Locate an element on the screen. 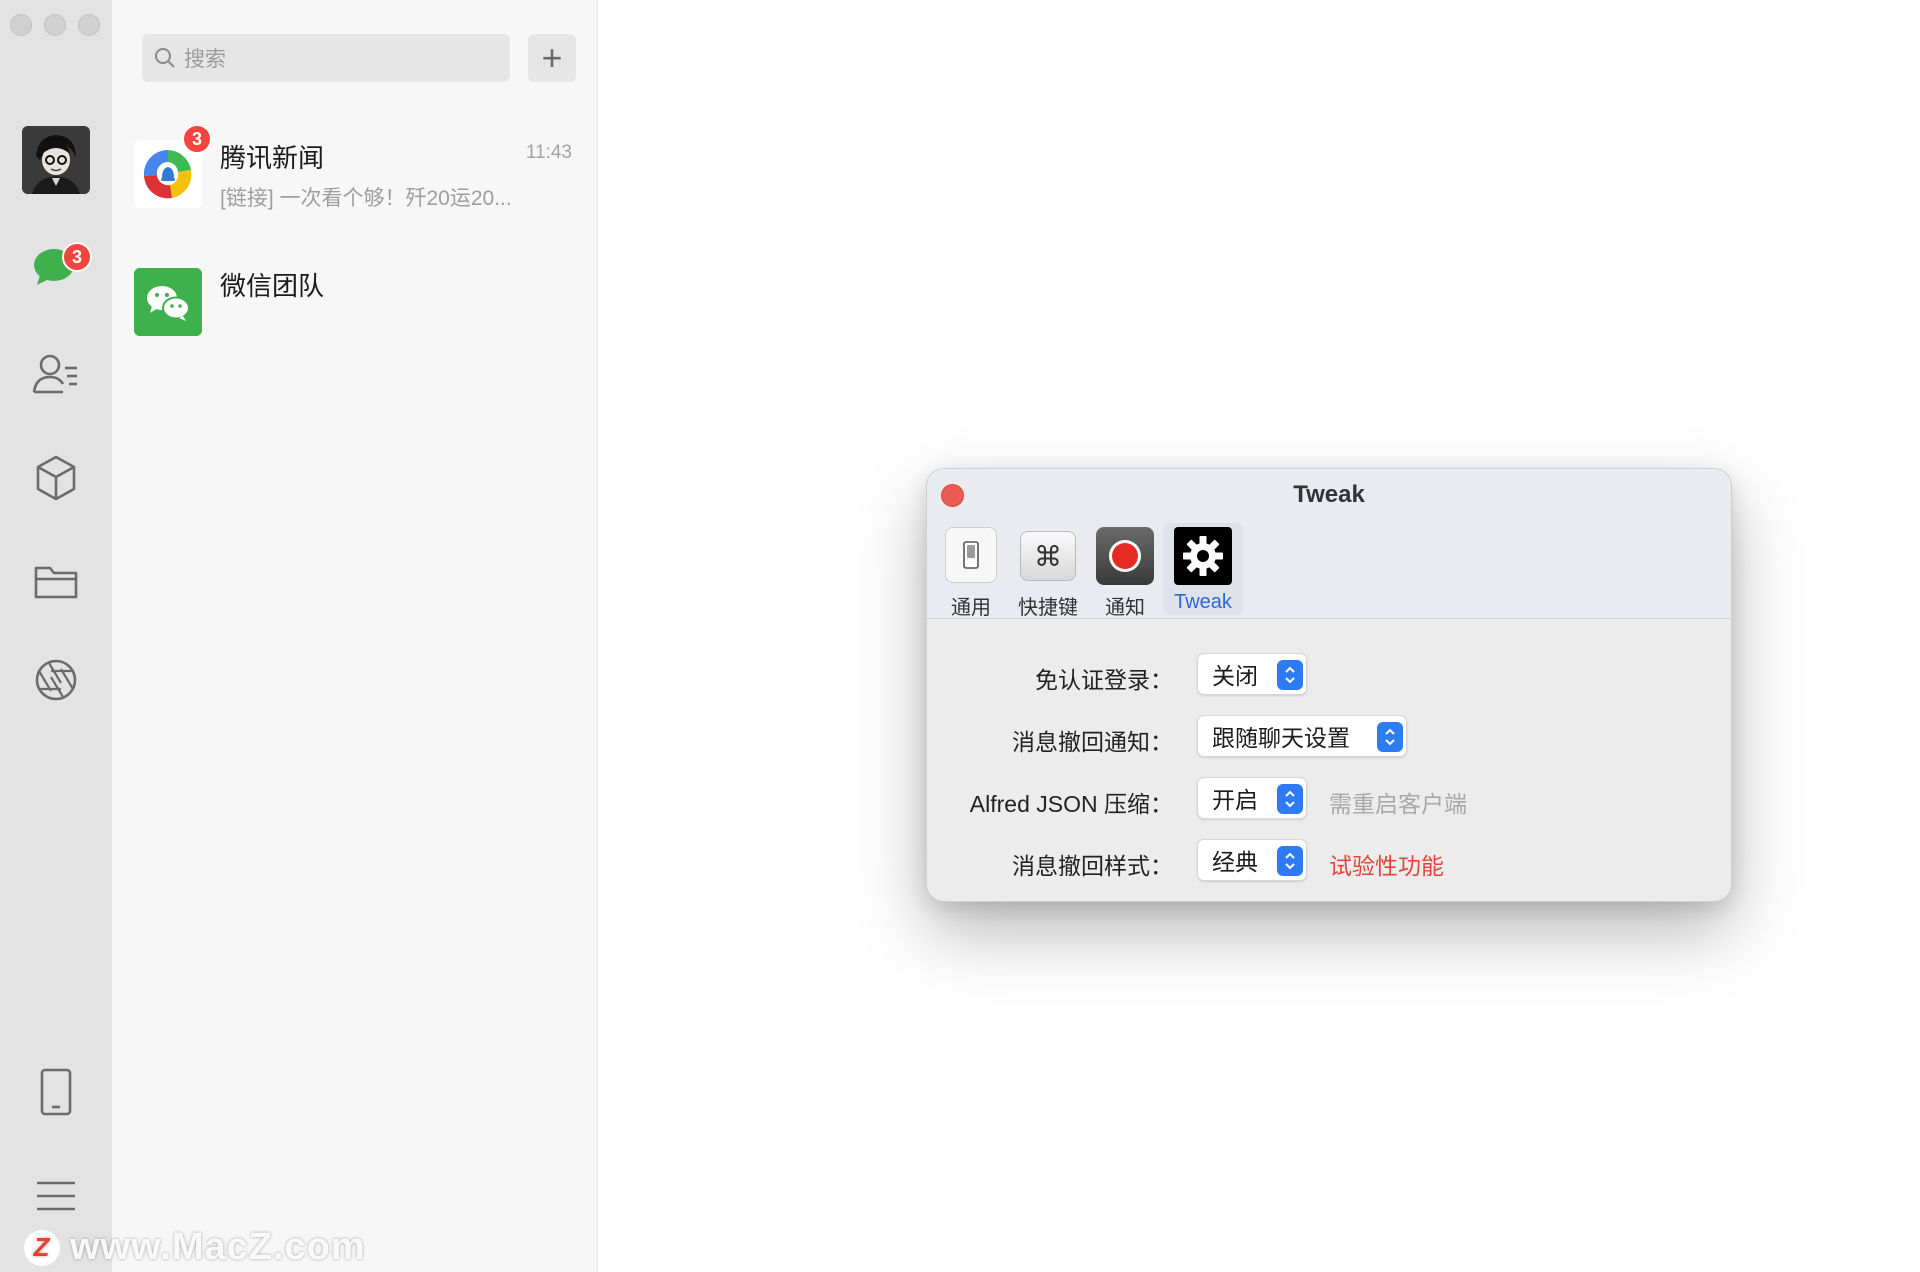 The image size is (1920, 1272). setting-label: 消息撤回样式： is located at coordinates (1092, 866).